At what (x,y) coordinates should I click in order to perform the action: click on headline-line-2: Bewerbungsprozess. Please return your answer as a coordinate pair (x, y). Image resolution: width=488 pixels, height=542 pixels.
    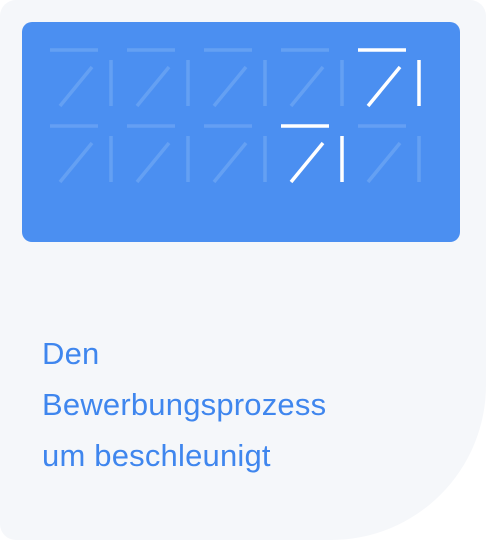
    Looking at the image, I should click on (184, 404).